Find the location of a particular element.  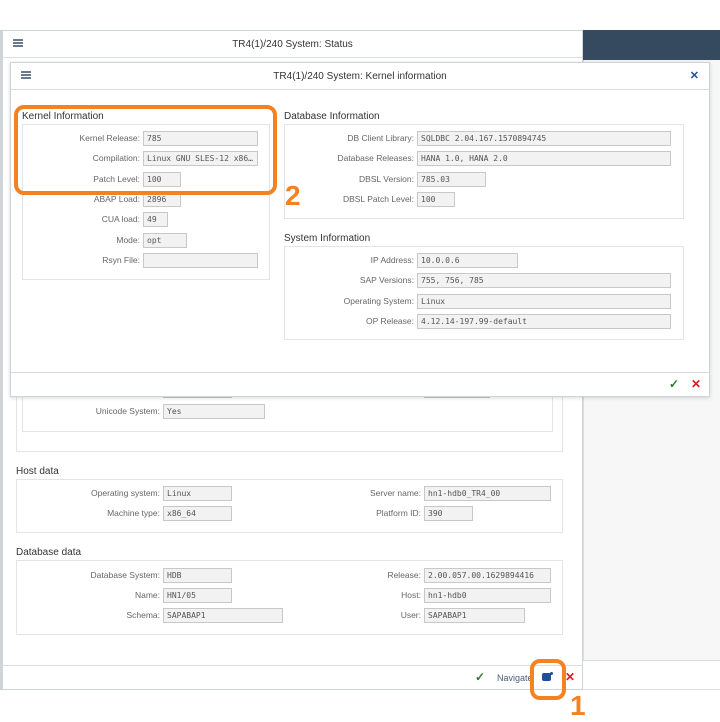

field-label: OP Release: is located at coordinates (389, 320).